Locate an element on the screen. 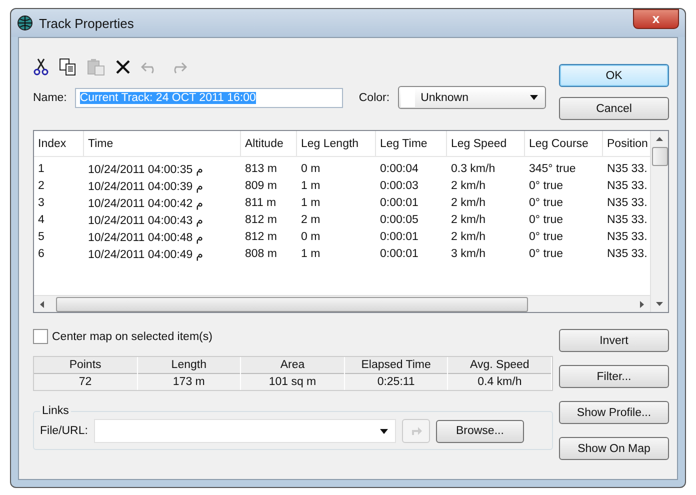 The image size is (696, 495). stat-header: Avg. Speed is located at coordinates (499, 365).